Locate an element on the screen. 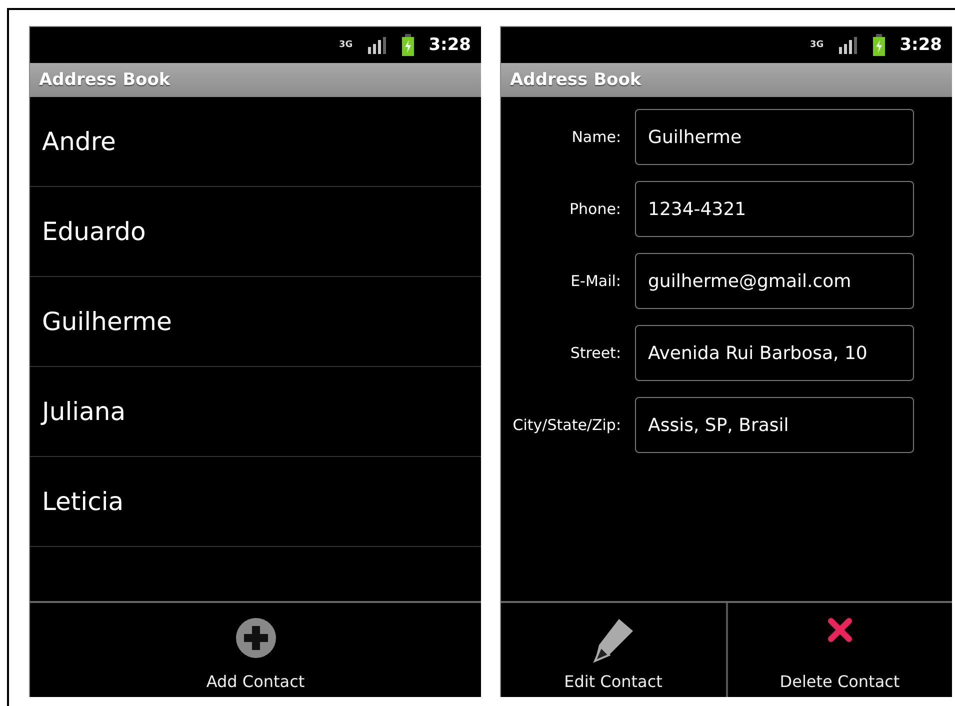 Image resolution: width=955 pixels, height=706 pixels. field-label: E-Mail: is located at coordinates (596, 281).